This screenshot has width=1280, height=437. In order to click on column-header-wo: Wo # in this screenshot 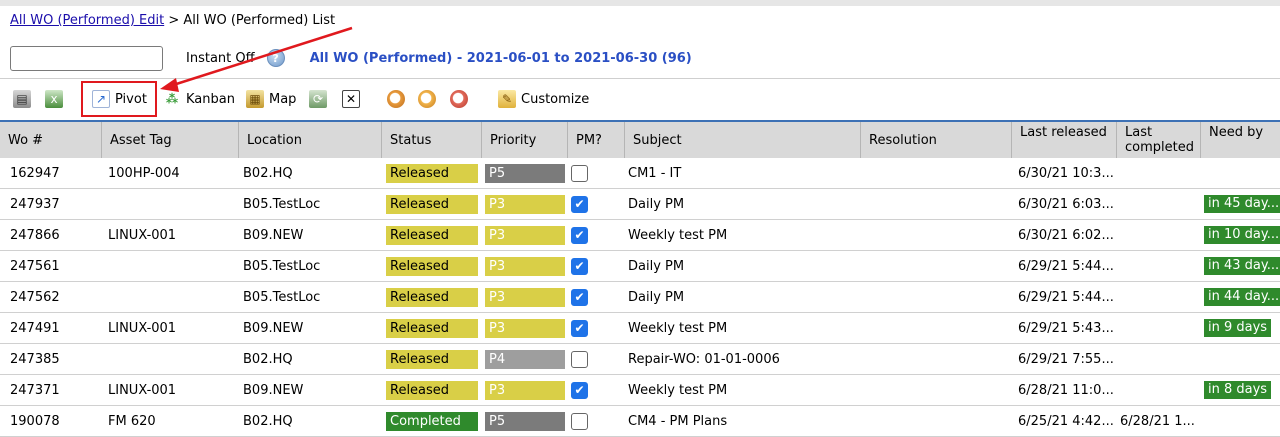, I will do `click(50, 140)`.